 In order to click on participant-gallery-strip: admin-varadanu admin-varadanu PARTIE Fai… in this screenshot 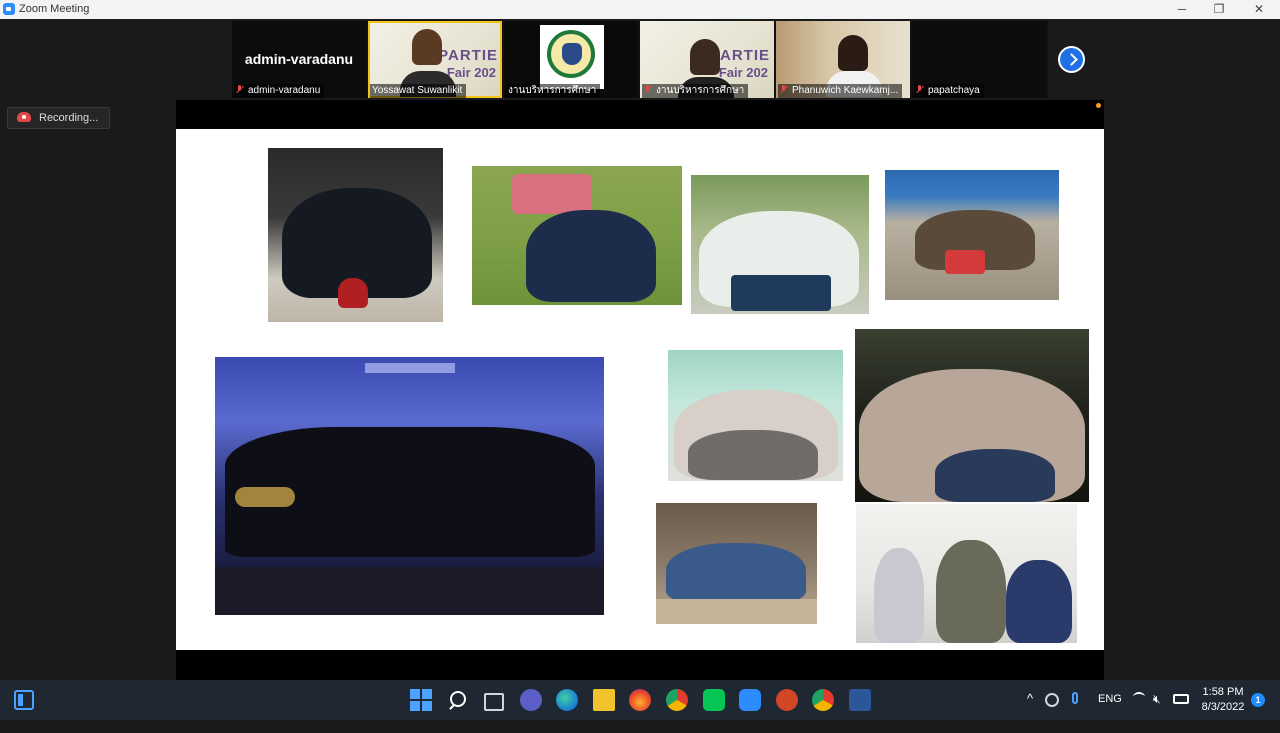, I will do `click(640, 59)`.